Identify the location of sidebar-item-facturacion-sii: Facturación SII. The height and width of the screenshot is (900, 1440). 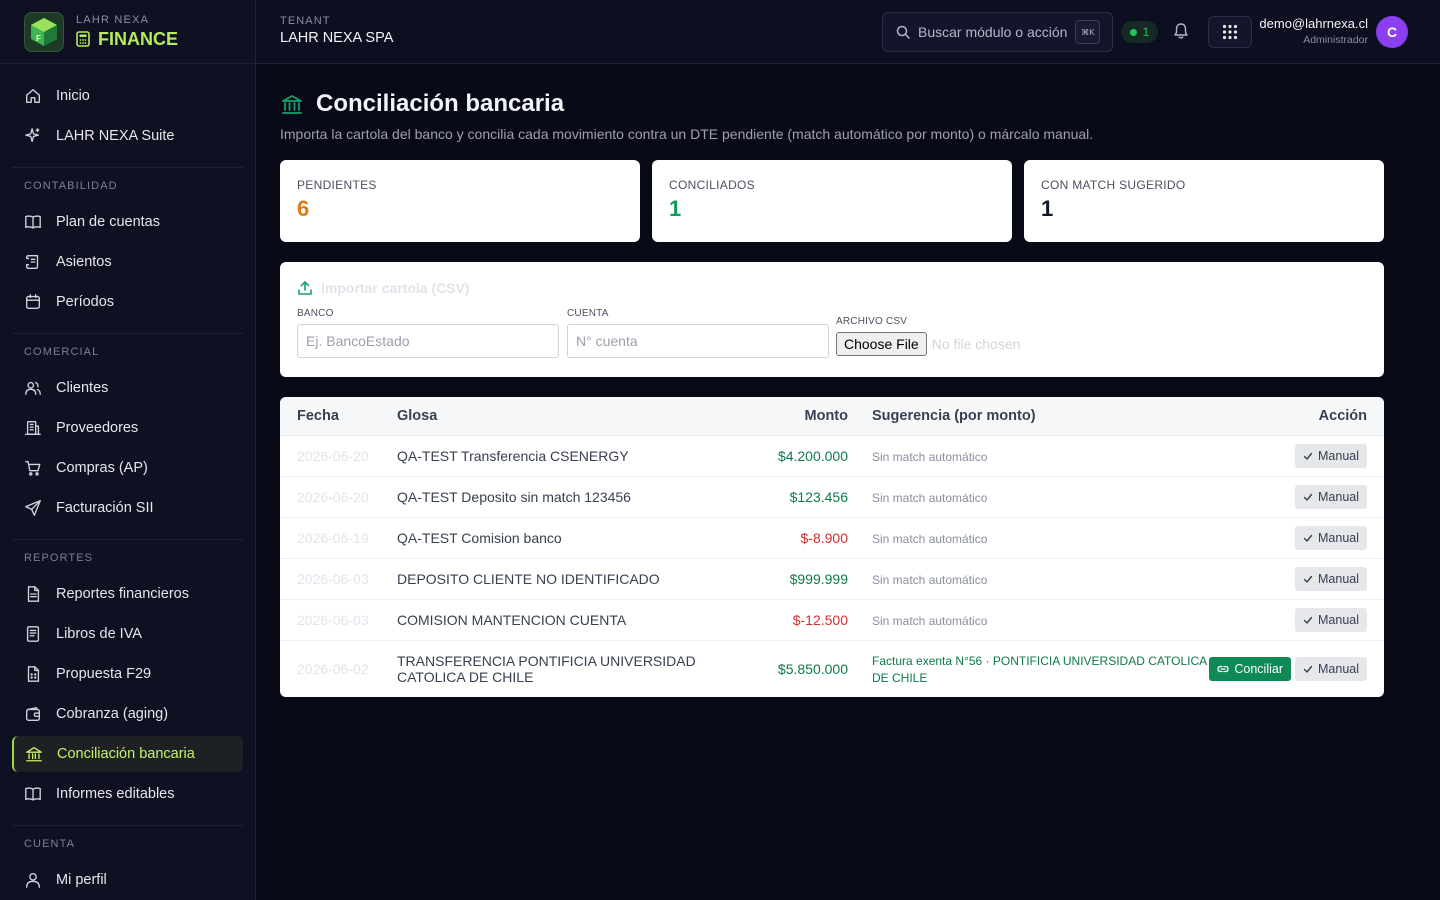
(127, 508).